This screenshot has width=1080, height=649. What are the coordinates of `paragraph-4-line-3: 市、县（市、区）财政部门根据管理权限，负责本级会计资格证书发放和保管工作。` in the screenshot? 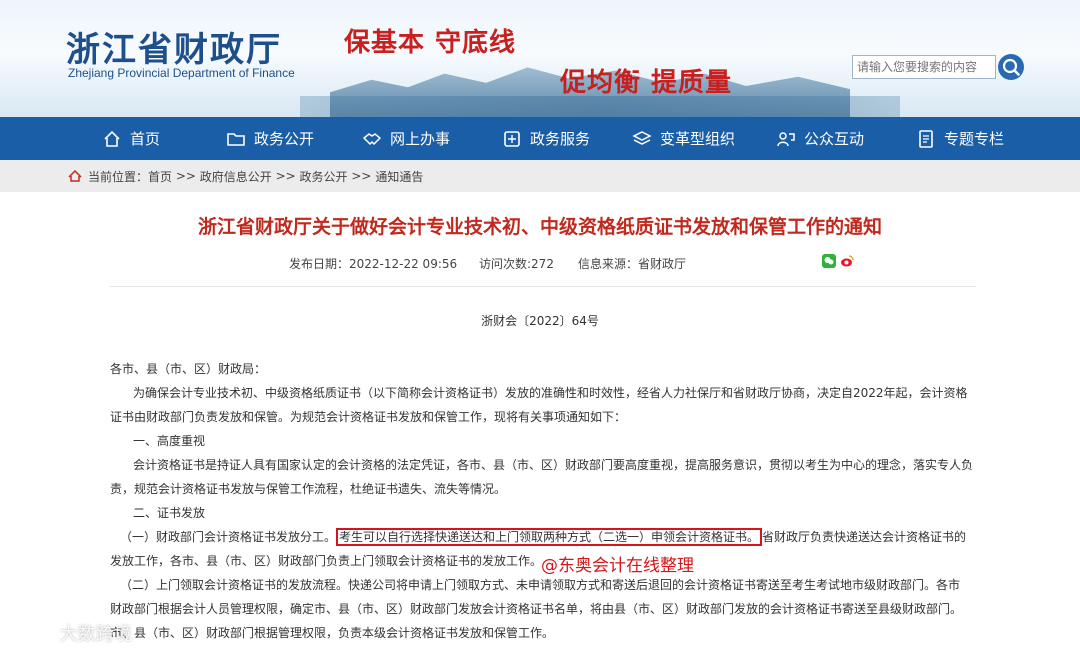 It's located at (332, 633).